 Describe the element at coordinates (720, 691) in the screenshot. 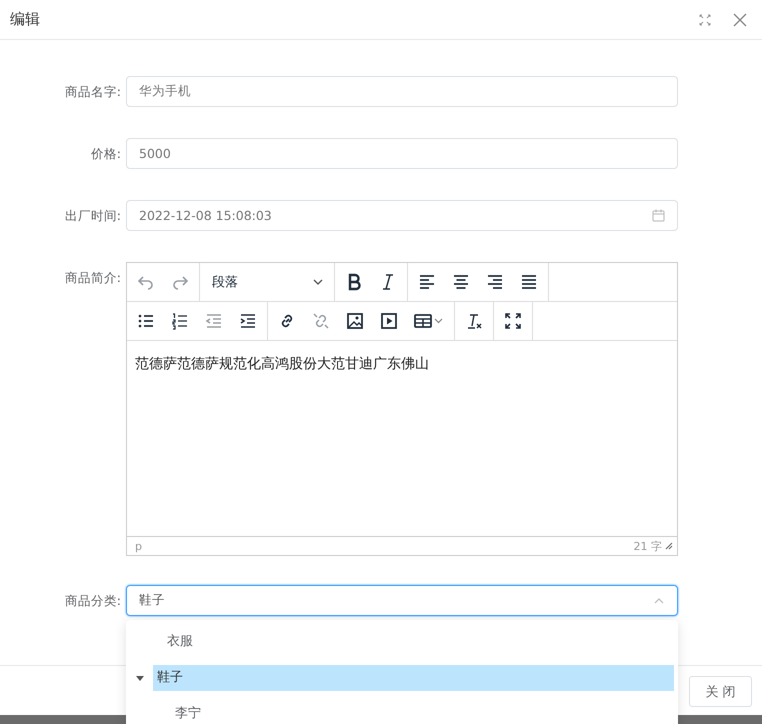

I see `close-button: 关 闭` at that location.